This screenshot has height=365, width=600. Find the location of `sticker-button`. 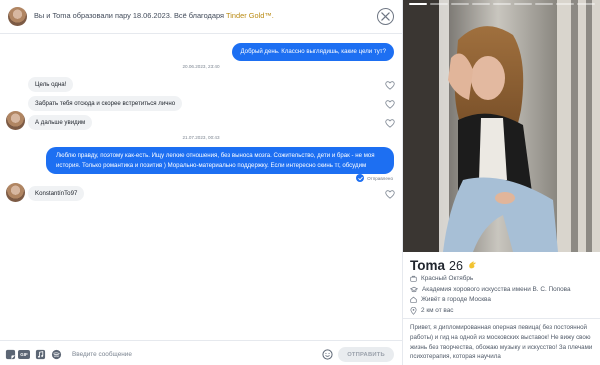

sticker-button is located at coordinates (10, 354).